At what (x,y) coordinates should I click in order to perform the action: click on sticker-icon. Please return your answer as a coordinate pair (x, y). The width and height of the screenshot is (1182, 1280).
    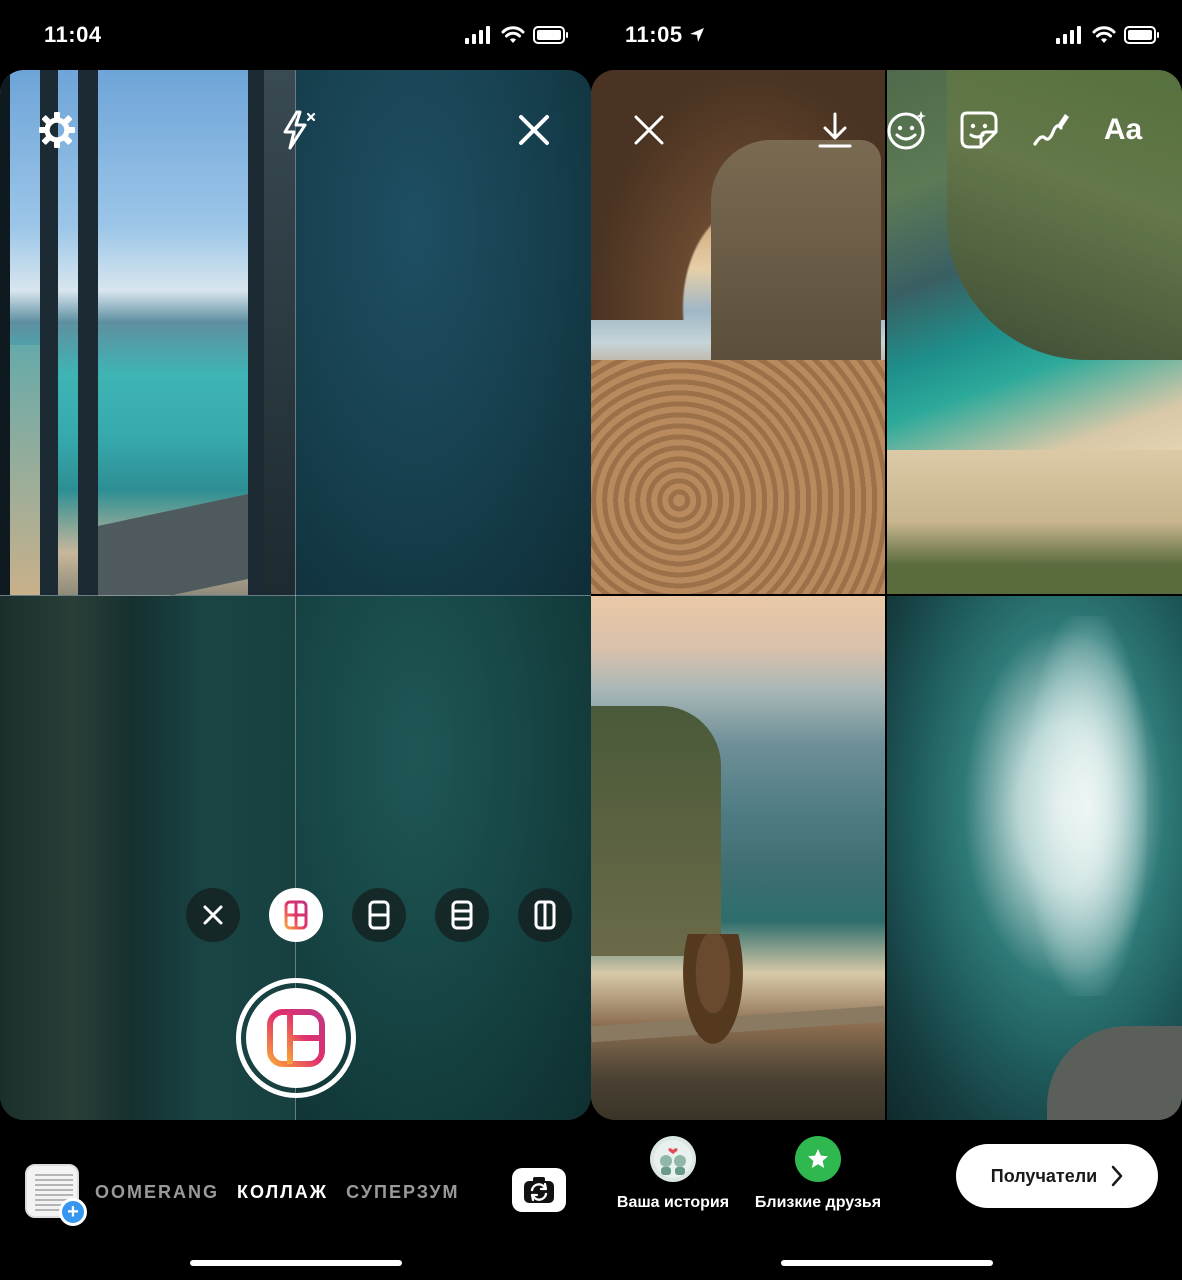
    Looking at the image, I should click on (979, 130).